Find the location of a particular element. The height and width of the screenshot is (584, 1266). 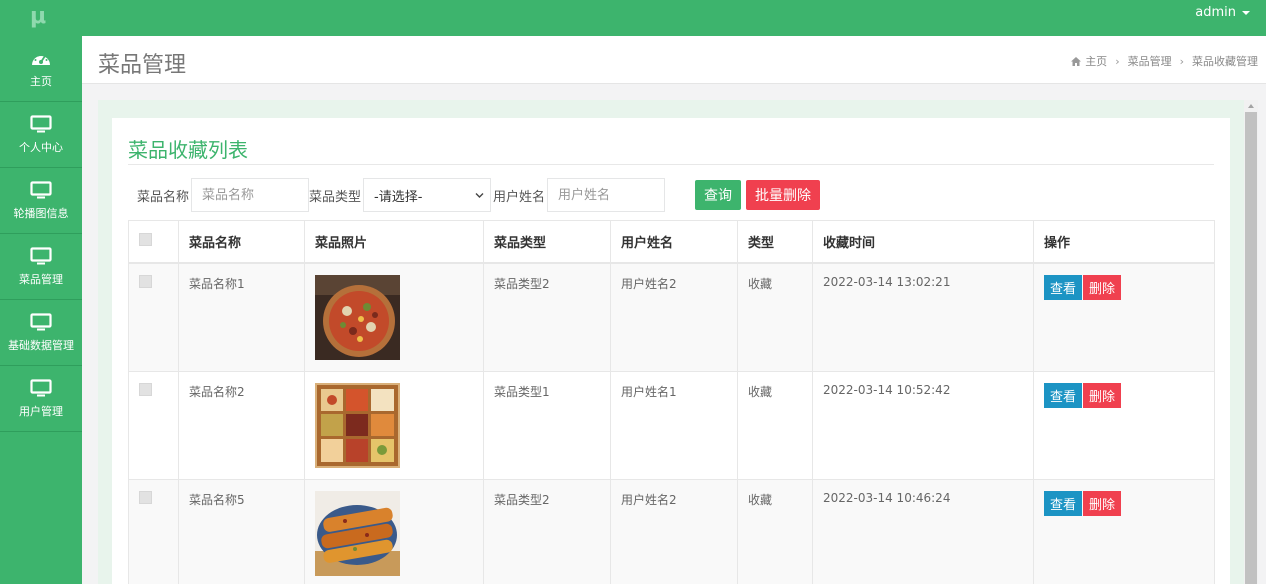

search-bar: 菜品名称 菜品类型 -请选择- 用户姓名 查询 批量删除 is located at coordinates (479, 195).